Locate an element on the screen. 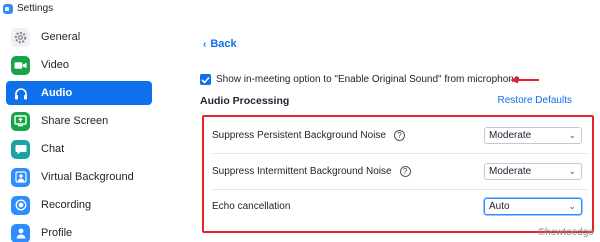 The height and width of the screenshot is (242, 600). sidebar-item-label: Video is located at coordinates (55, 65).